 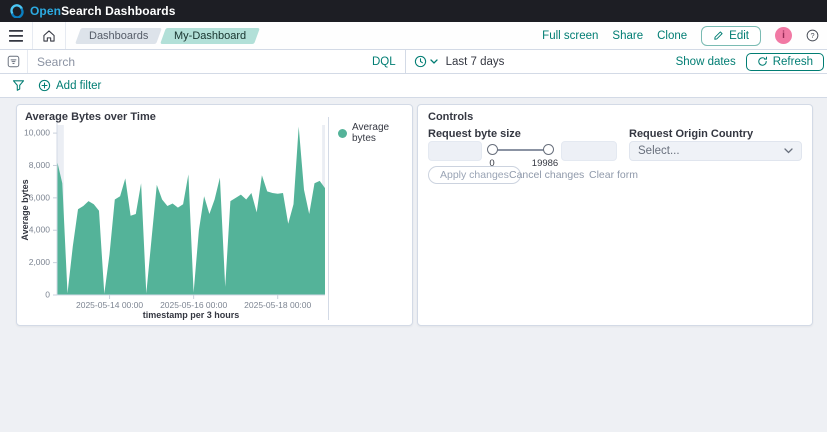 I want to click on breadcrumb: Dashboards My-Dashboard, so click(x=168, y=35).